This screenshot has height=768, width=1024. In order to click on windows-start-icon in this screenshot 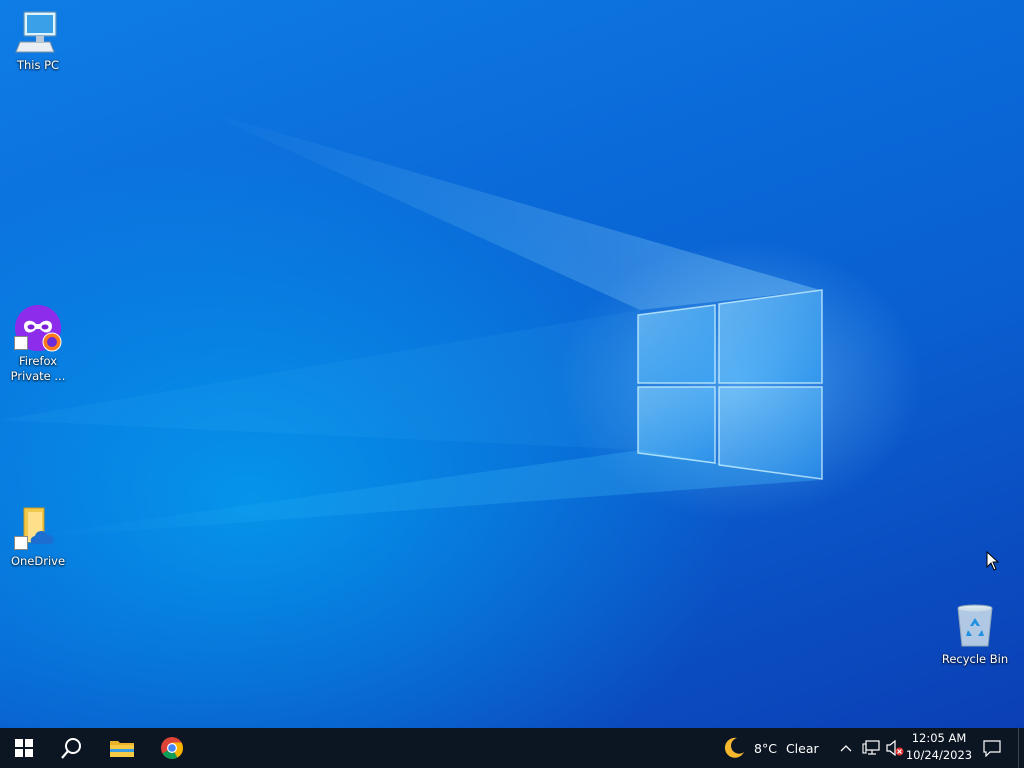, I will do `click(24, 748)`.